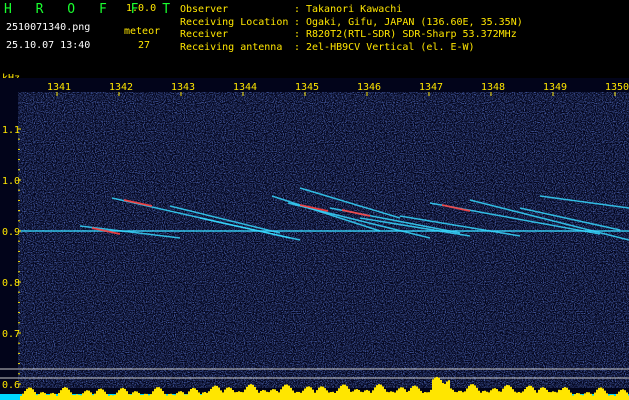 This screenshot has height=400, width=629. I want to click on time-tick-label: 1344, so click(245, 87).